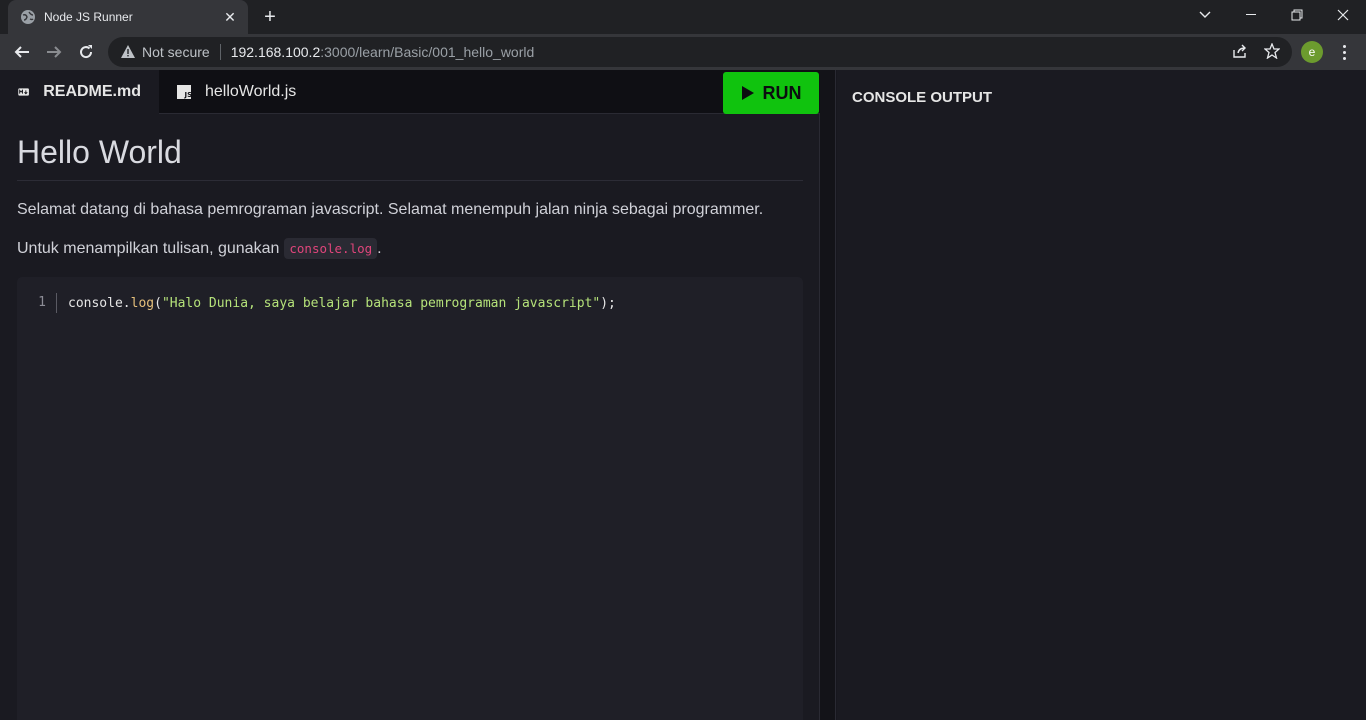 Image resolution: width=1366 pixels, height=720 pixels. I want to click on run-label: RUN, so click(782, 92).